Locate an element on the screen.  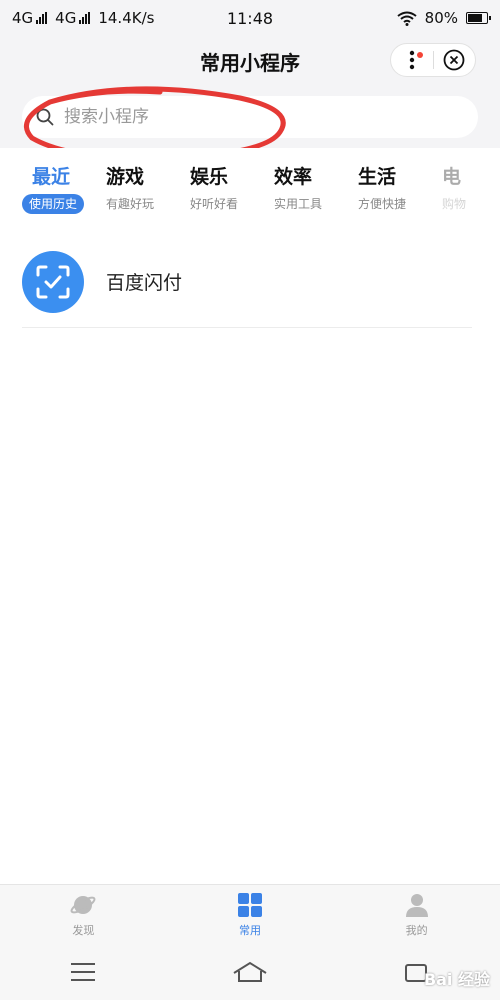
network-type-1: 4G is located at coordinates (23, 18).